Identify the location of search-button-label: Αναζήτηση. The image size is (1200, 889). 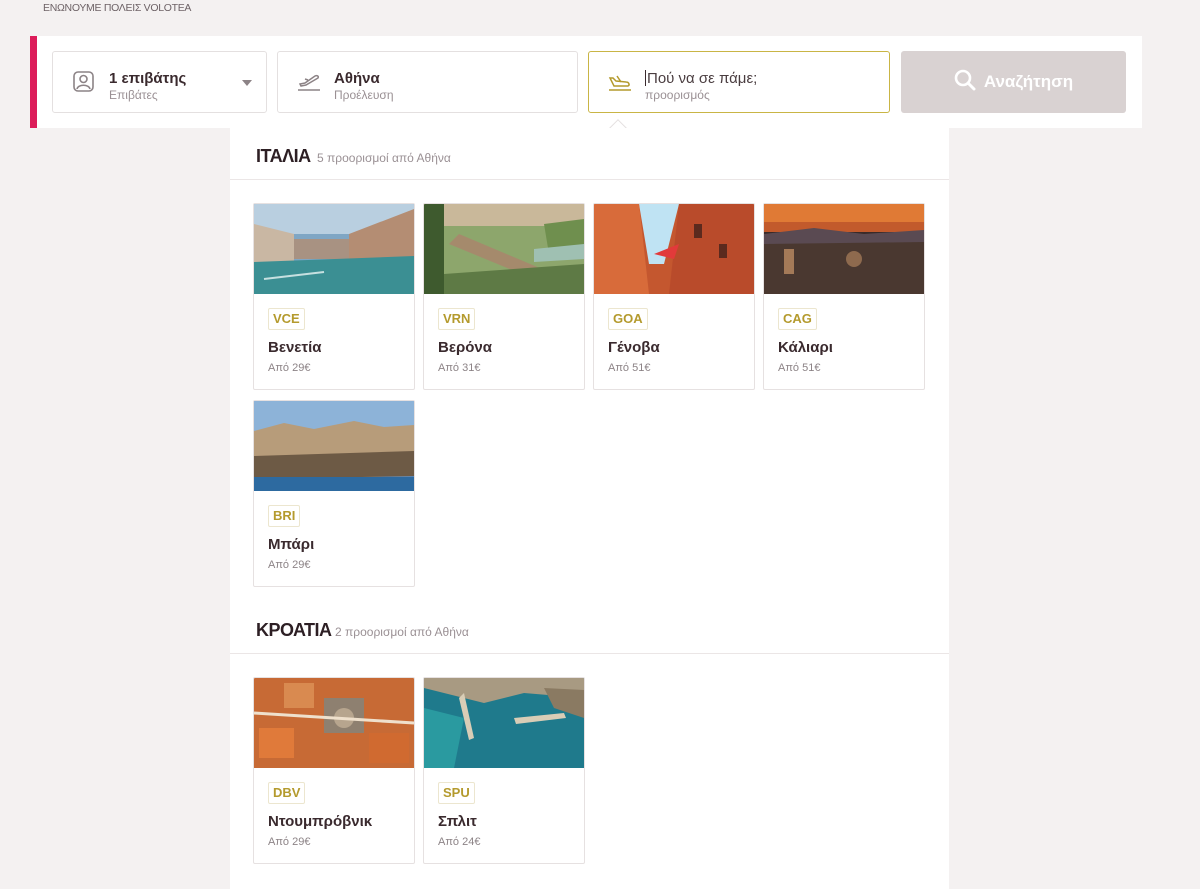
(1028, 81).